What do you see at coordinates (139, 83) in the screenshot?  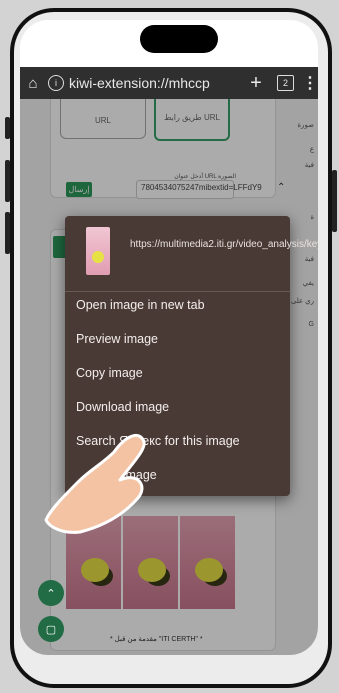 I see `address-text: kiwi-extension://mhccp` at bounding box center [139, 83].